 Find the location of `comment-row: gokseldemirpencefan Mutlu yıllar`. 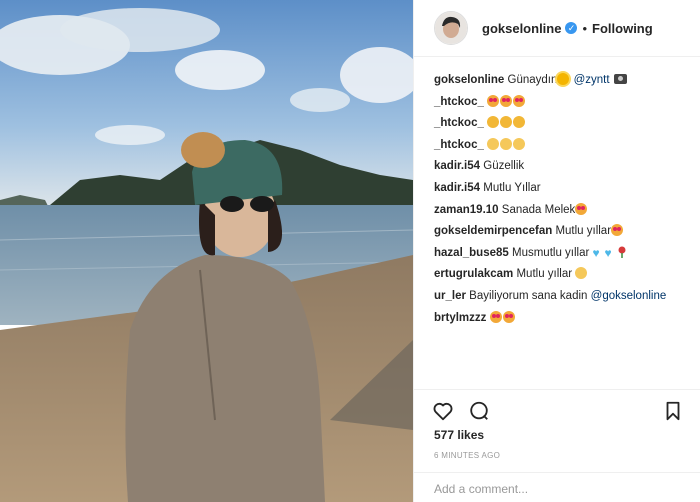

comment-row: gokseldemirpencefan Mutlu yıllar is located at coordinates (564, 232).